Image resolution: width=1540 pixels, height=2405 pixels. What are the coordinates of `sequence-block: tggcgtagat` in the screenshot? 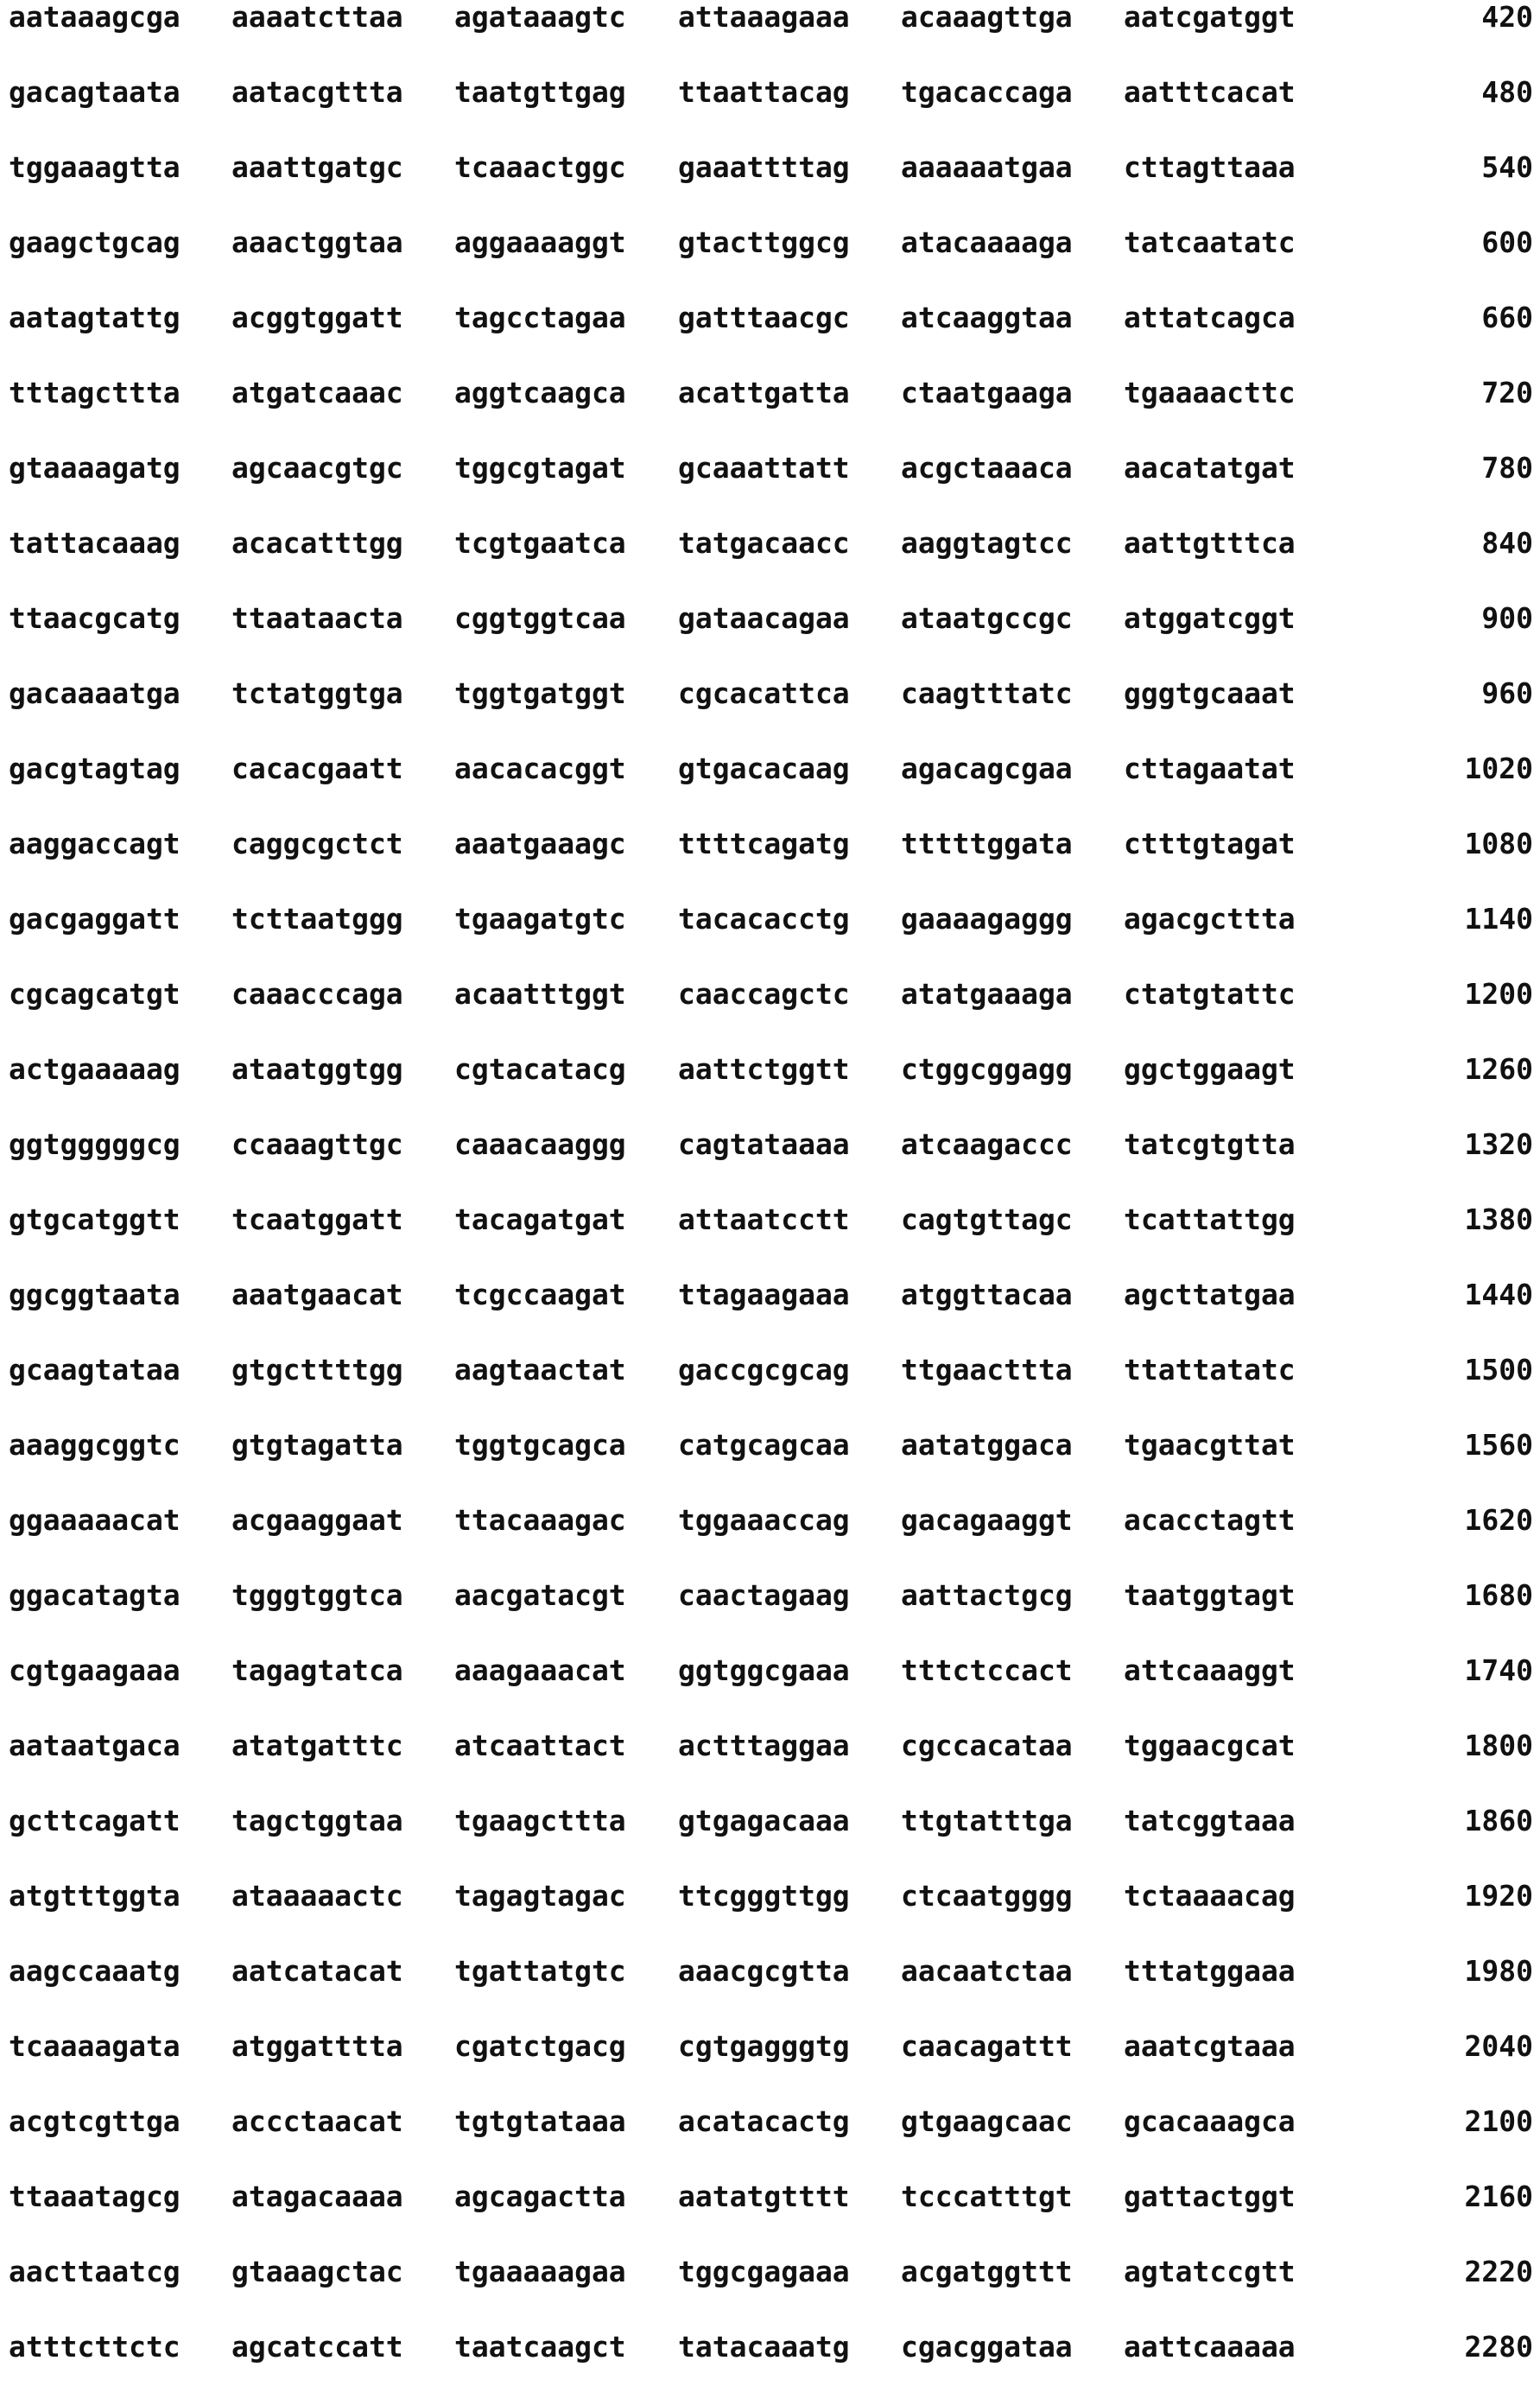 It's located at (540, 468).